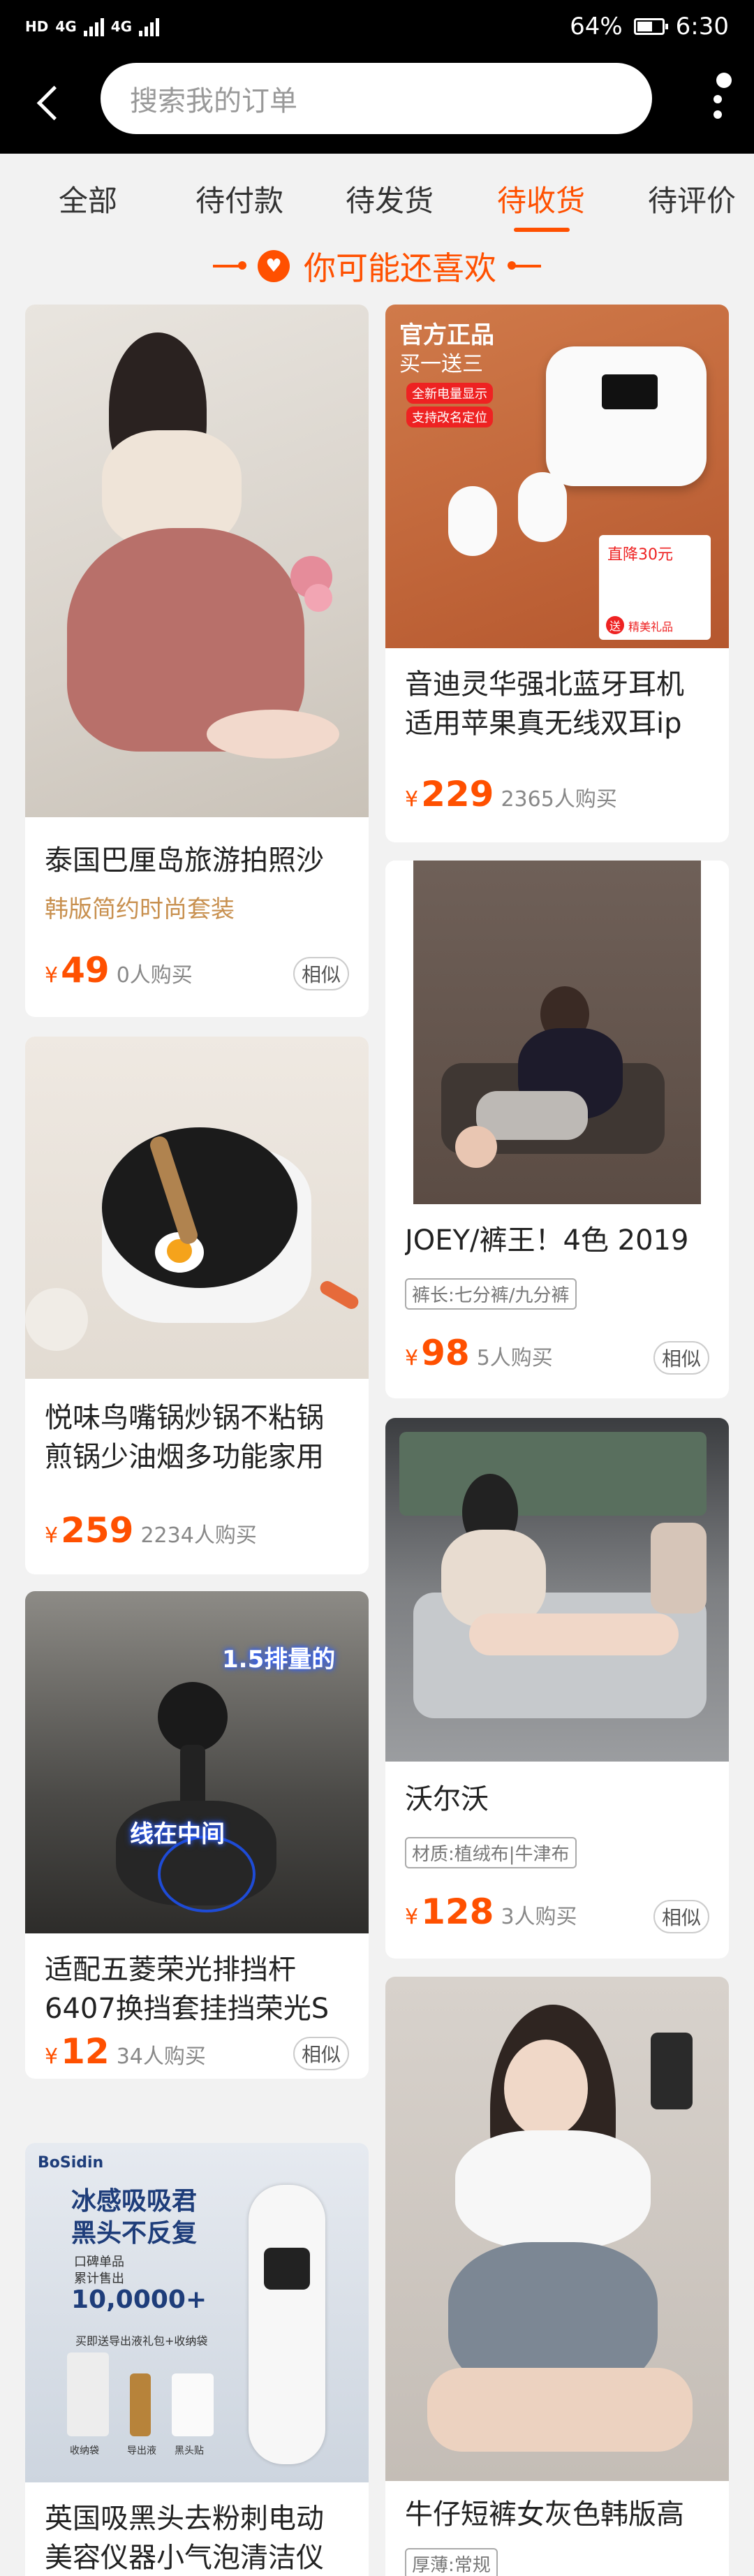 Image resolution: width=754 pixels, height=2576 pixels. What do you see at coordinates (449, 417) in the screenshot?
I see `image-badge: 支持改名定位` at bounding box center [449, 417].